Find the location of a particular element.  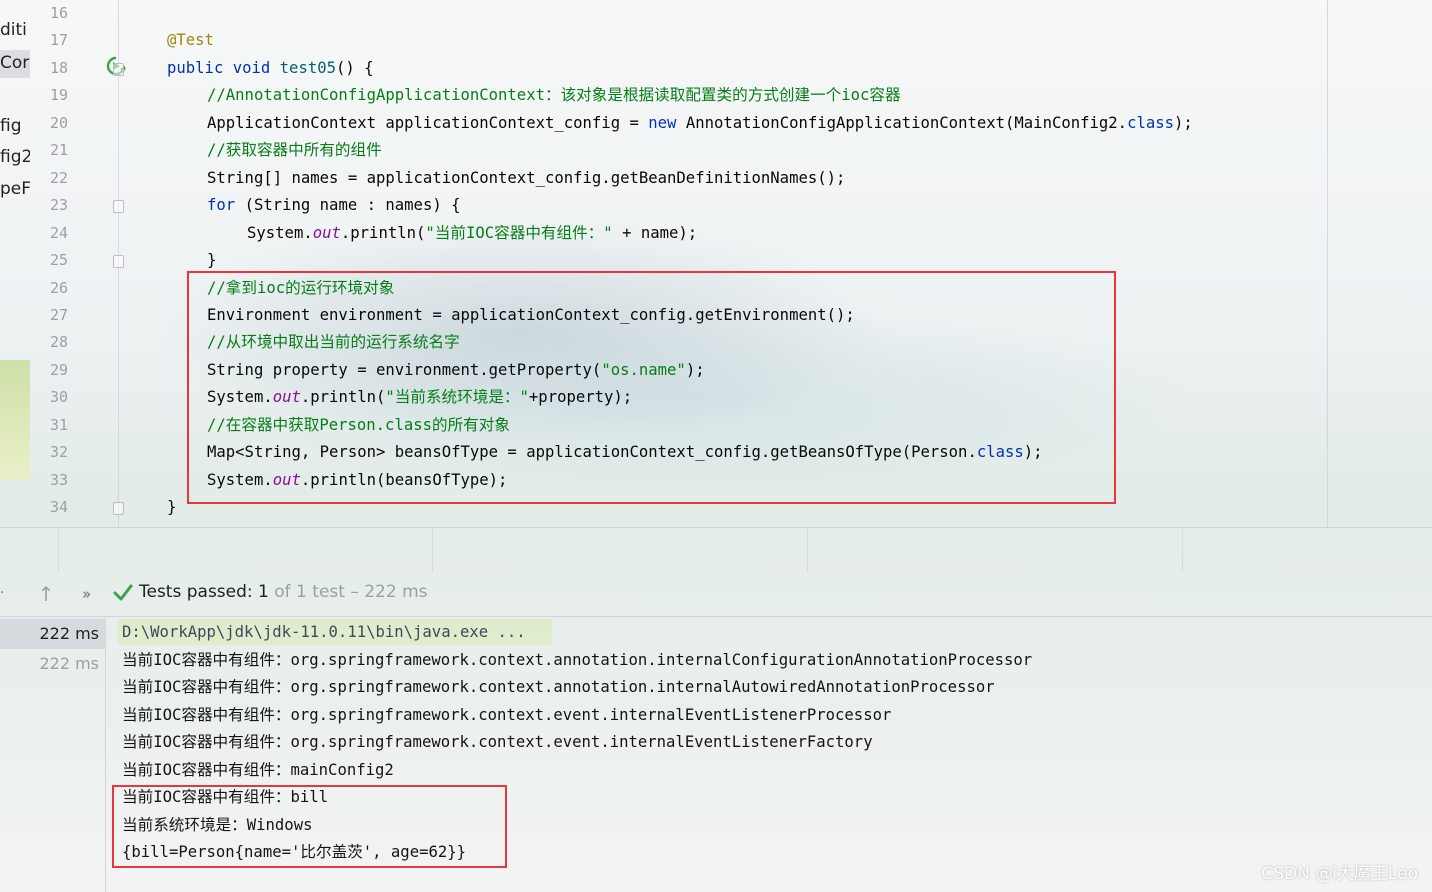

test-results-tree: 222 ms 222 ms is located at coordinates (53, 754).